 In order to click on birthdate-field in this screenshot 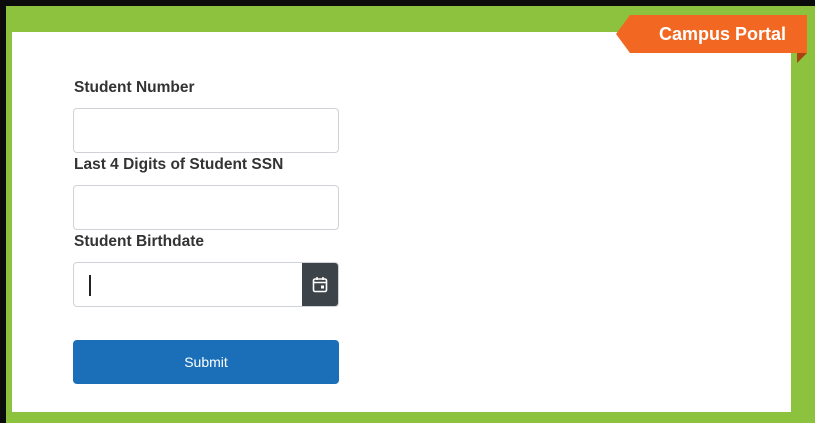, I will do `click(206, 284)`.